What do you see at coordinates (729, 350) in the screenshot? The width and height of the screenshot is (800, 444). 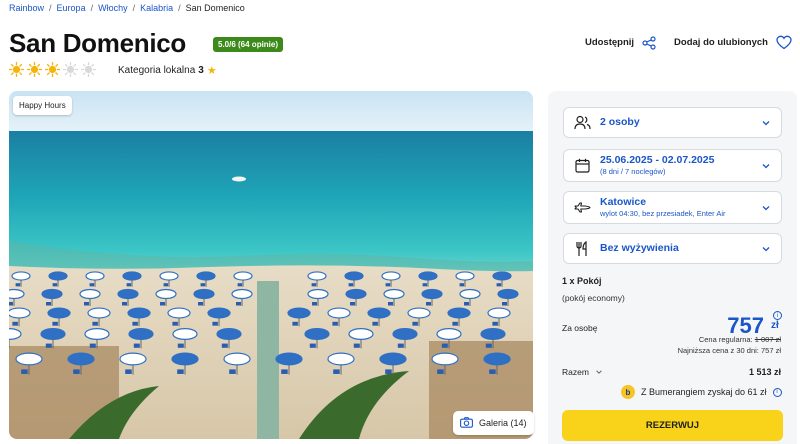 I see `lowest-price-30-days: Najniższa cena z 30 dni: 757 zł` at bounding box center [729, 350].